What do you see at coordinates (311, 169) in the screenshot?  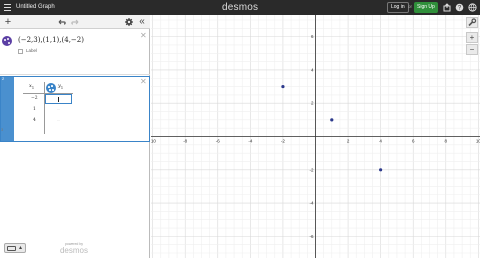 I see `y-tick-label: -2` at bounding box center [311, 169].